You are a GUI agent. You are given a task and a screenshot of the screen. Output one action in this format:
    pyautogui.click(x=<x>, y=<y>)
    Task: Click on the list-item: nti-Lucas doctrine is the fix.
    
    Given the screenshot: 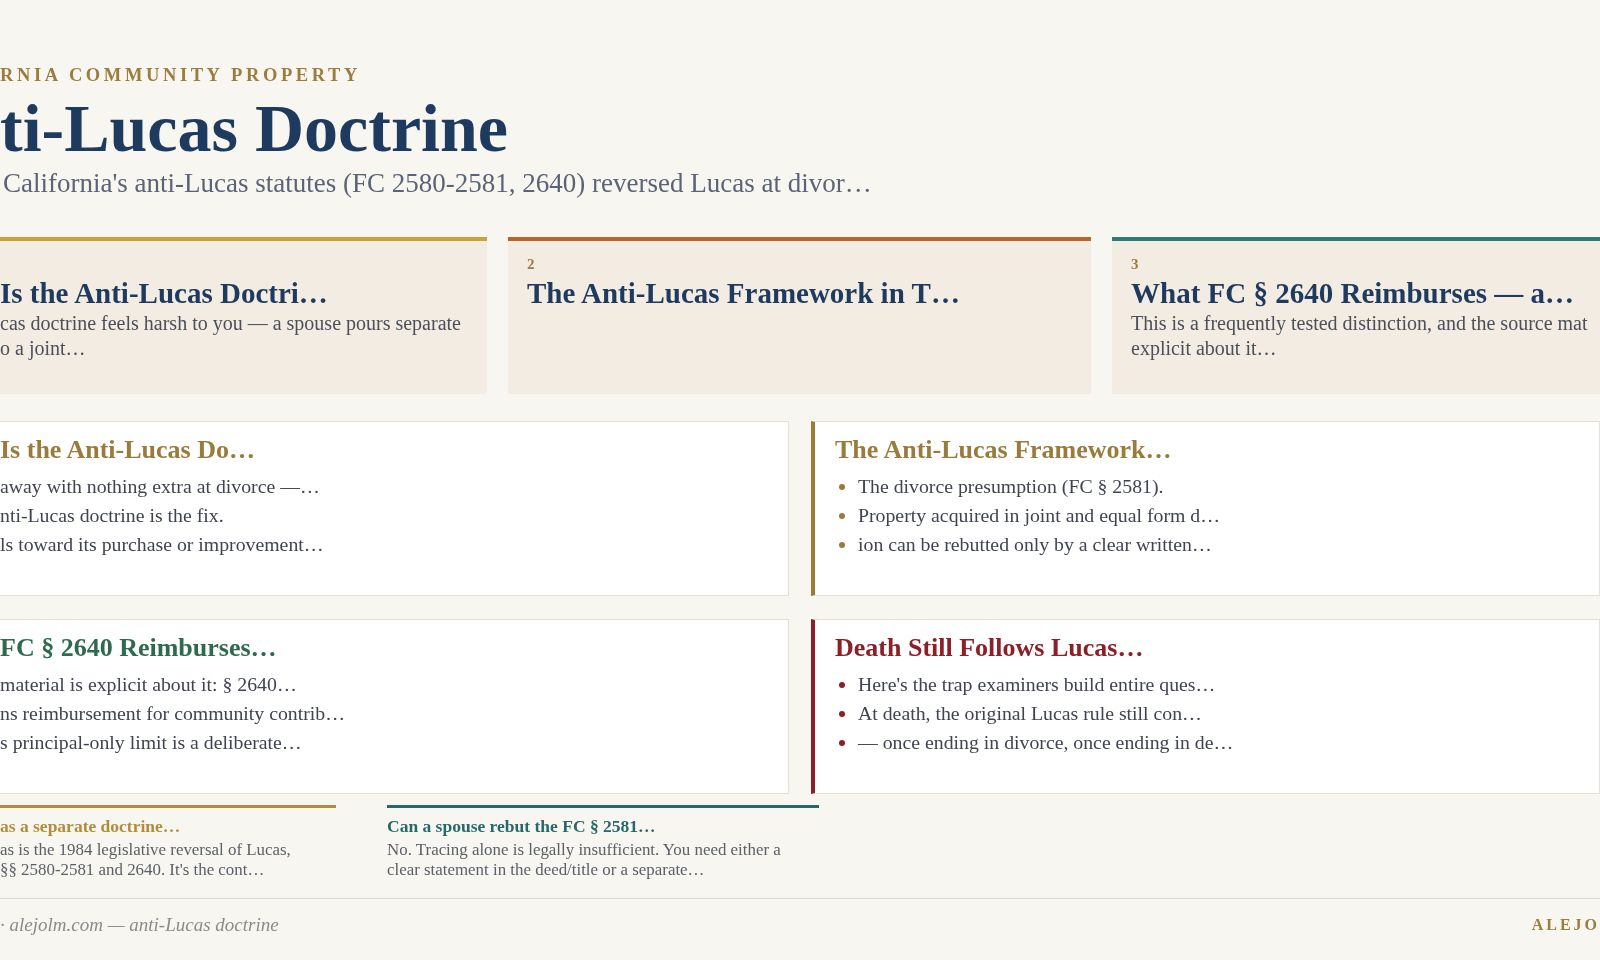 What is the action you would take?
    pyautogui.click(x=112, y=515)
    